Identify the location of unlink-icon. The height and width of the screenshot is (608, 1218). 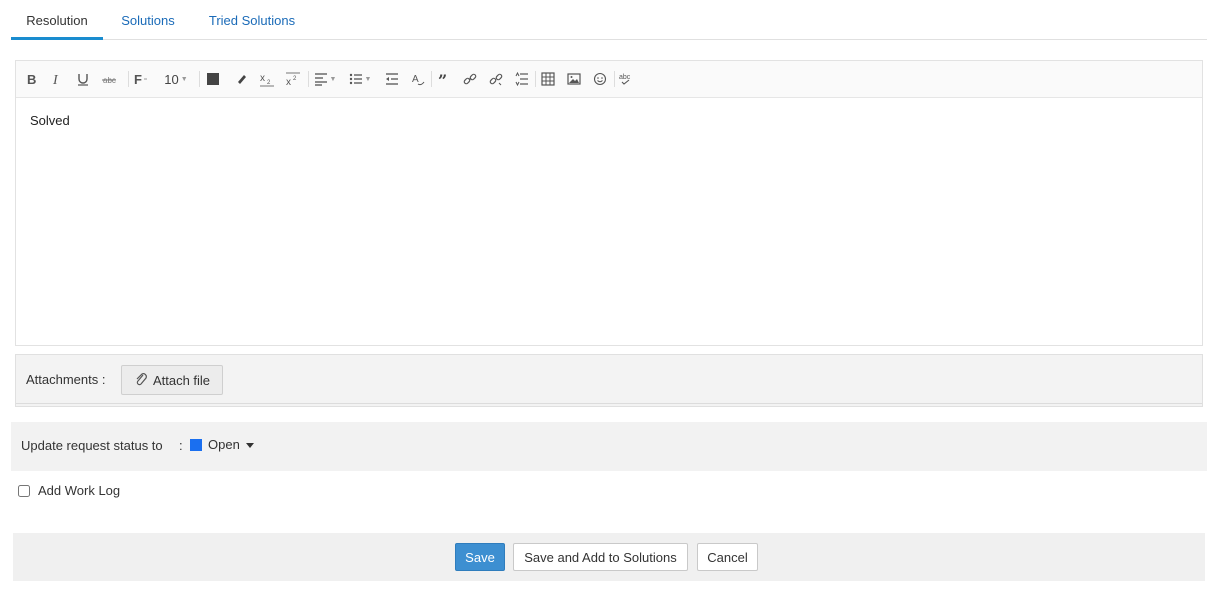
(496, 79).